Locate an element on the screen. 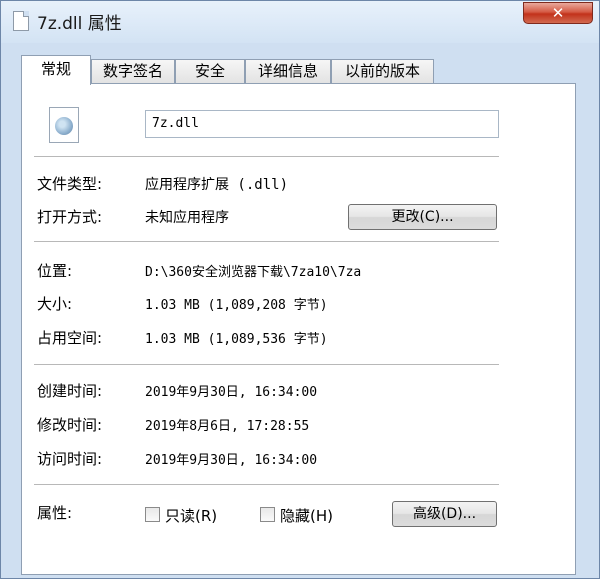 This screenshot has height=579, width=600. size-label: 大小: is located at coordinates (55, 304).